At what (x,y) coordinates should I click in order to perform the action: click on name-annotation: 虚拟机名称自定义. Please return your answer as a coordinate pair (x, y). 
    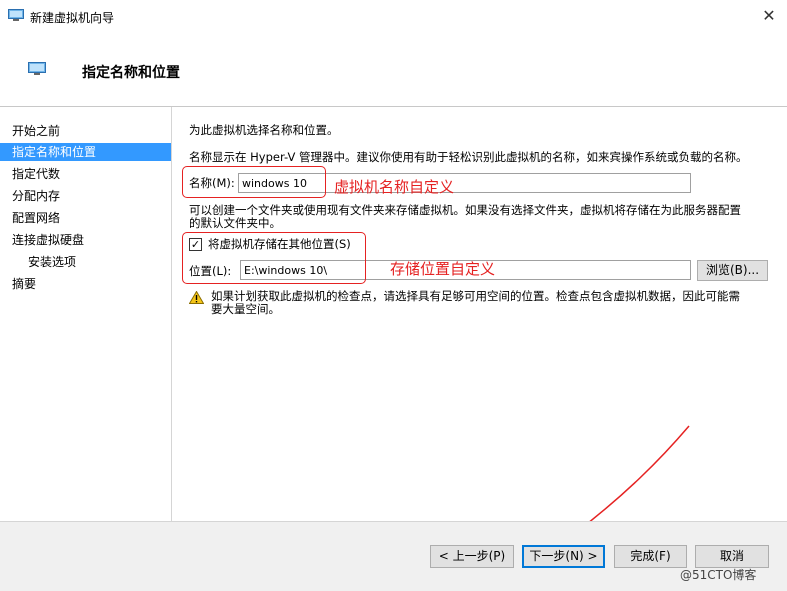
    Looking at the image, I should click on (394, 187).